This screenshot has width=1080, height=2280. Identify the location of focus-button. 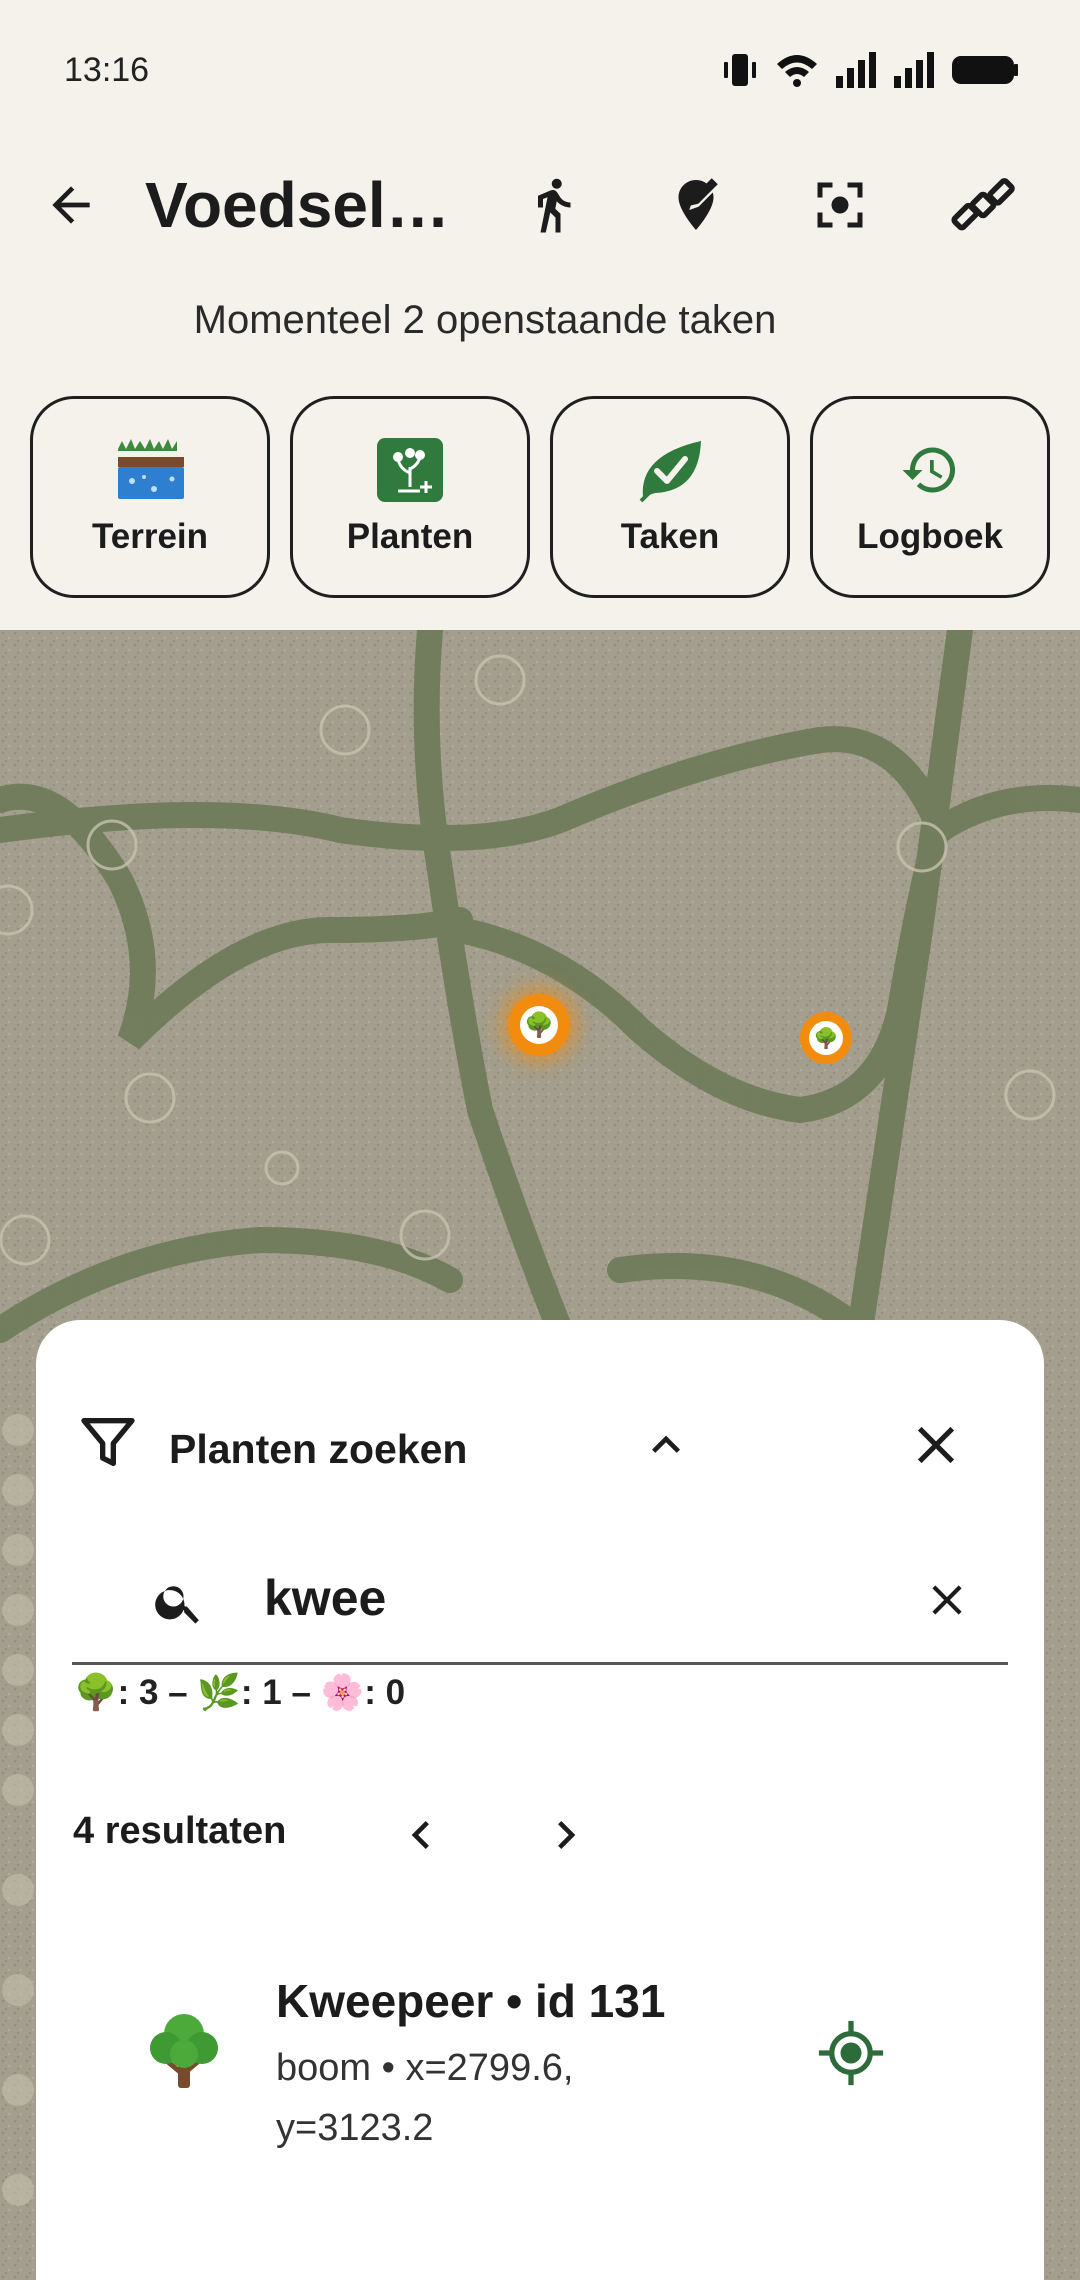
(840, 205).